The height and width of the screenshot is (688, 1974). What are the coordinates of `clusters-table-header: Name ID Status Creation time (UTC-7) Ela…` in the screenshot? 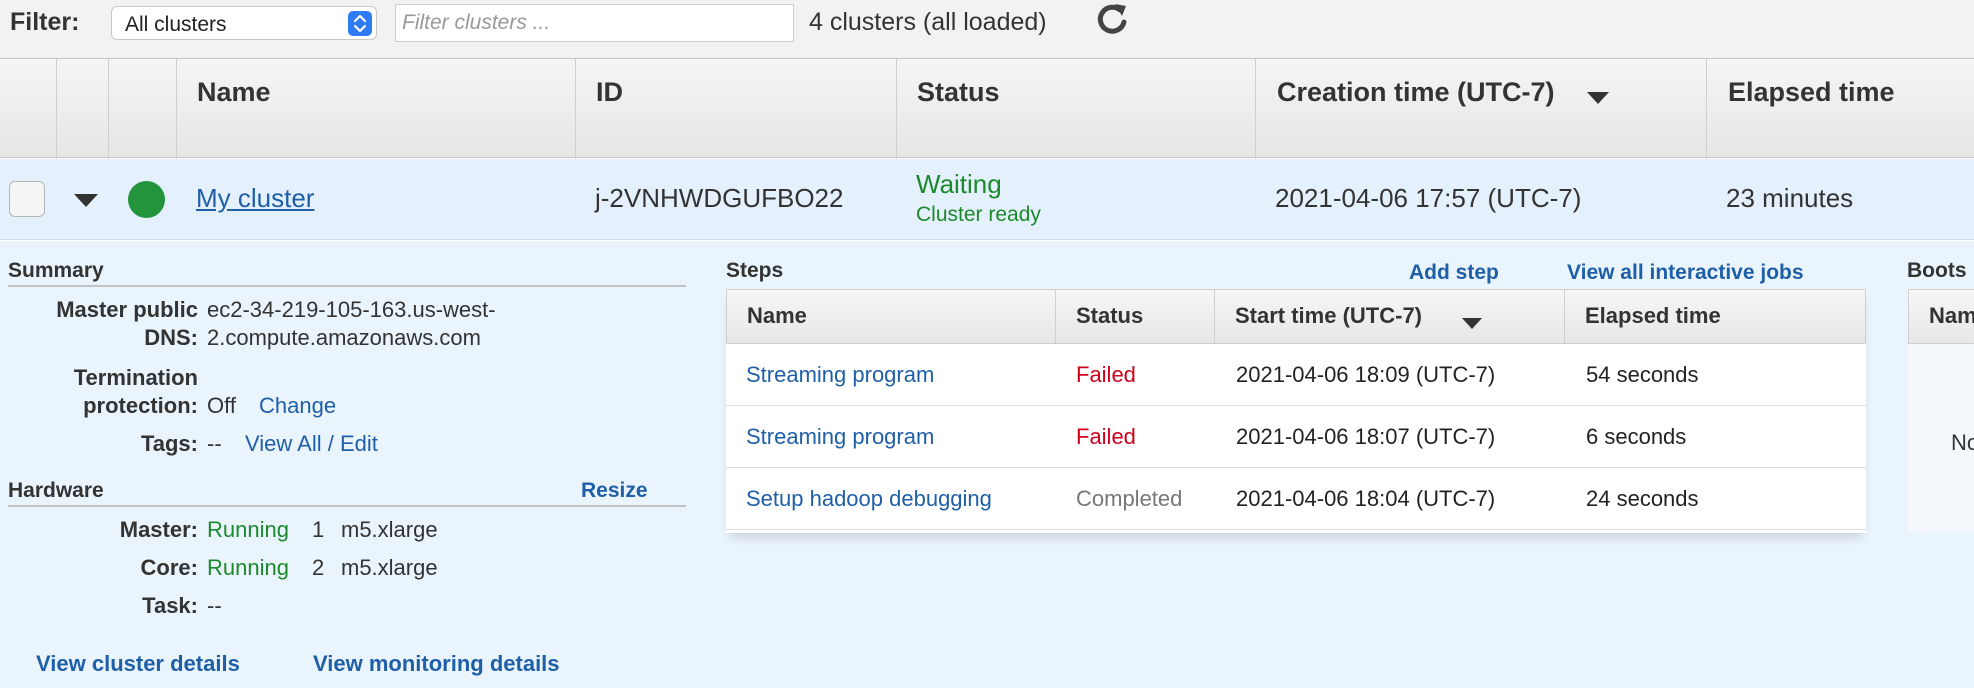 It's located at (987, 108).